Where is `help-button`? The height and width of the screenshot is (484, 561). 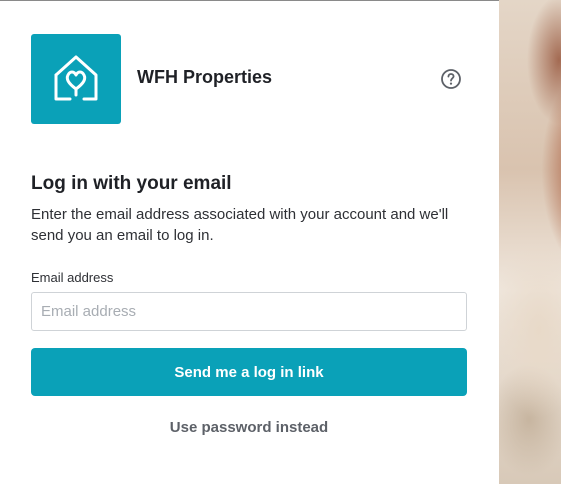 help-button is located at coordinates (451, 79).